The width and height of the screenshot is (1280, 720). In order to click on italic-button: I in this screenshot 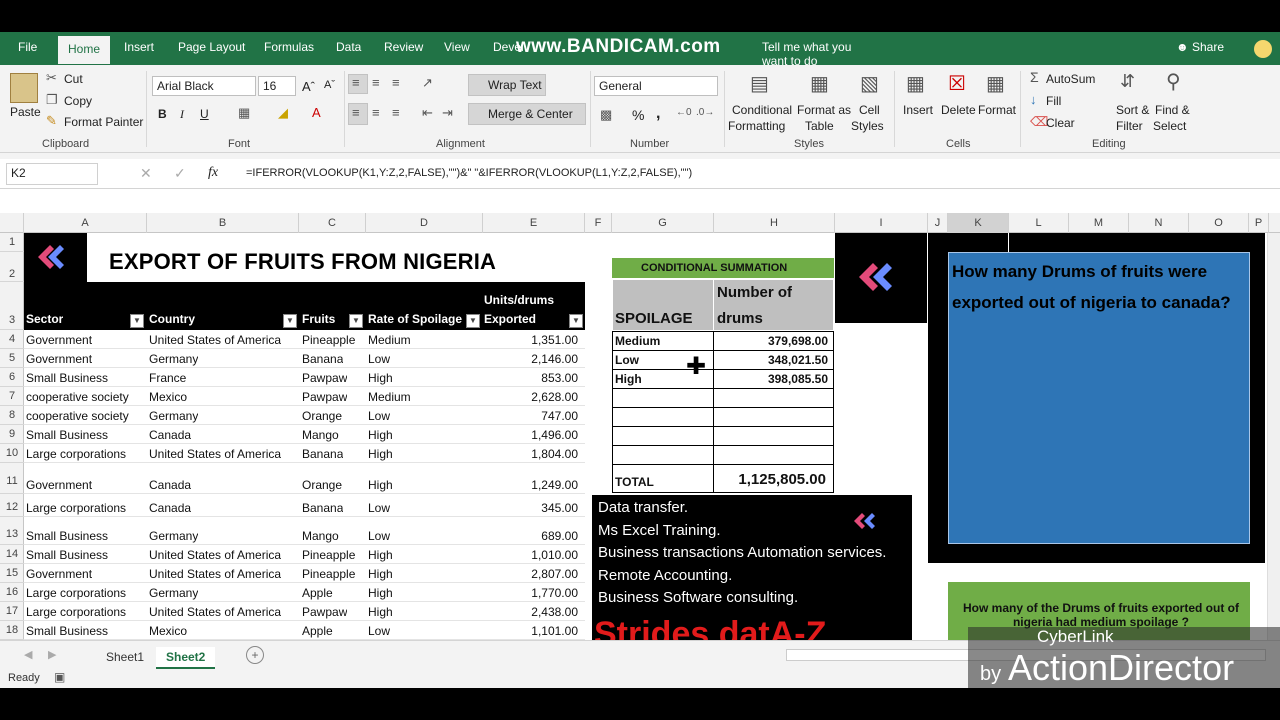, I will do `click(182, 114)`.